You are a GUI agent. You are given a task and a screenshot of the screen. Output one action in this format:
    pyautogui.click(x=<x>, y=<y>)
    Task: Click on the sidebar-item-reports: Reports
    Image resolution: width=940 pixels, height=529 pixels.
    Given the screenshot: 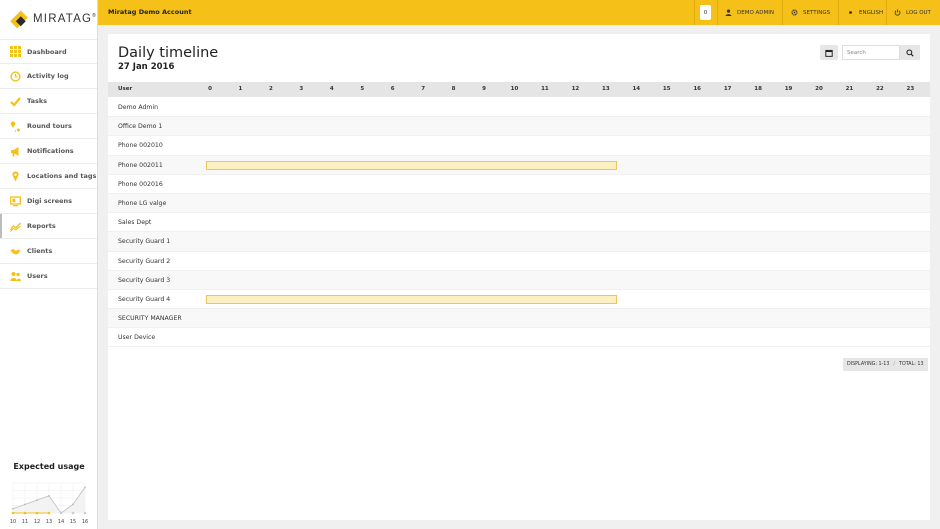 What is the action you would take?
    pyautogui.click(x=48, y=226)
    